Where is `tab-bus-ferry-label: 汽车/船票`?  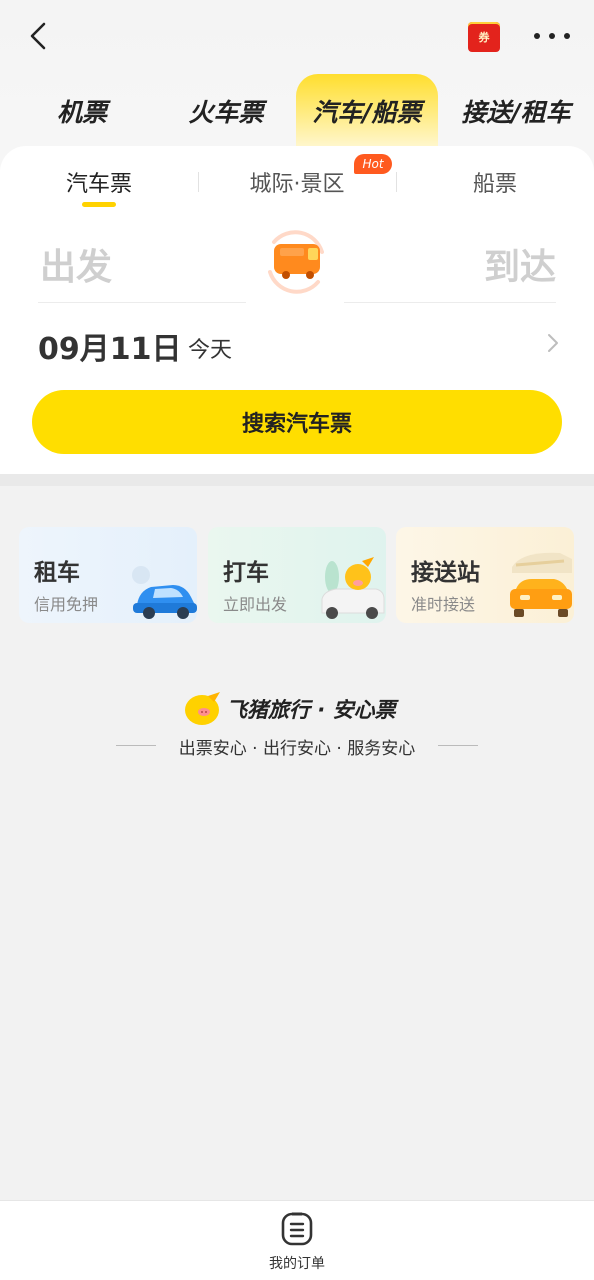 tab-bus-ferry-label: 汽车/船票 is located at coordinates (367, 112).